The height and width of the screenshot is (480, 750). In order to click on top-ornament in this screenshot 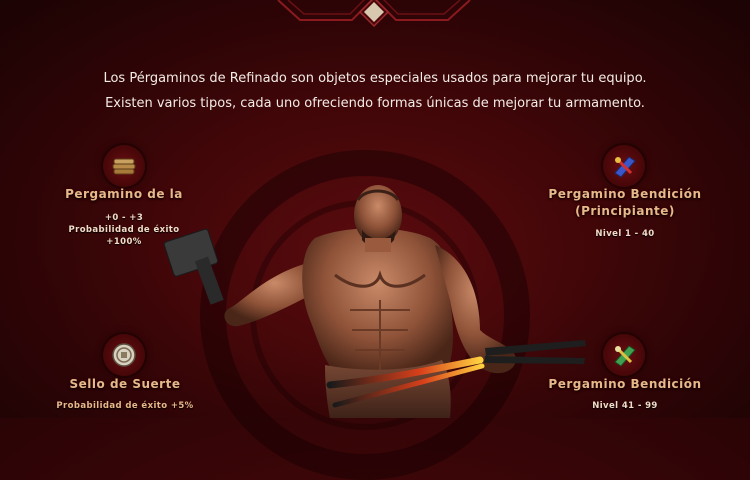, I will do `click(374, 14)`.